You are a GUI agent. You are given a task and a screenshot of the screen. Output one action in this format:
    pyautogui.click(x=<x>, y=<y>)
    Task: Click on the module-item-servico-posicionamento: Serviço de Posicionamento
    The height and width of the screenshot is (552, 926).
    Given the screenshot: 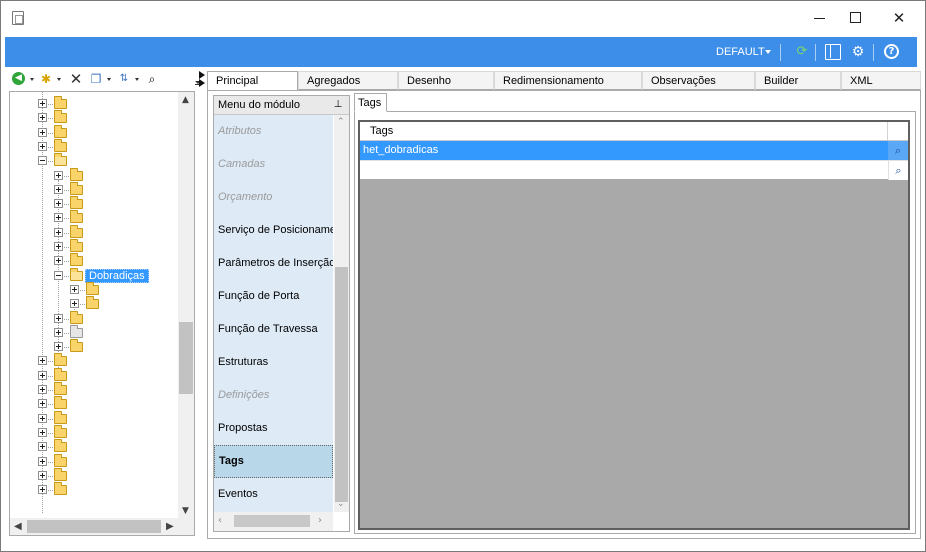 What is the action you would take?
    pyautogui.click(x=273, y=230)
    